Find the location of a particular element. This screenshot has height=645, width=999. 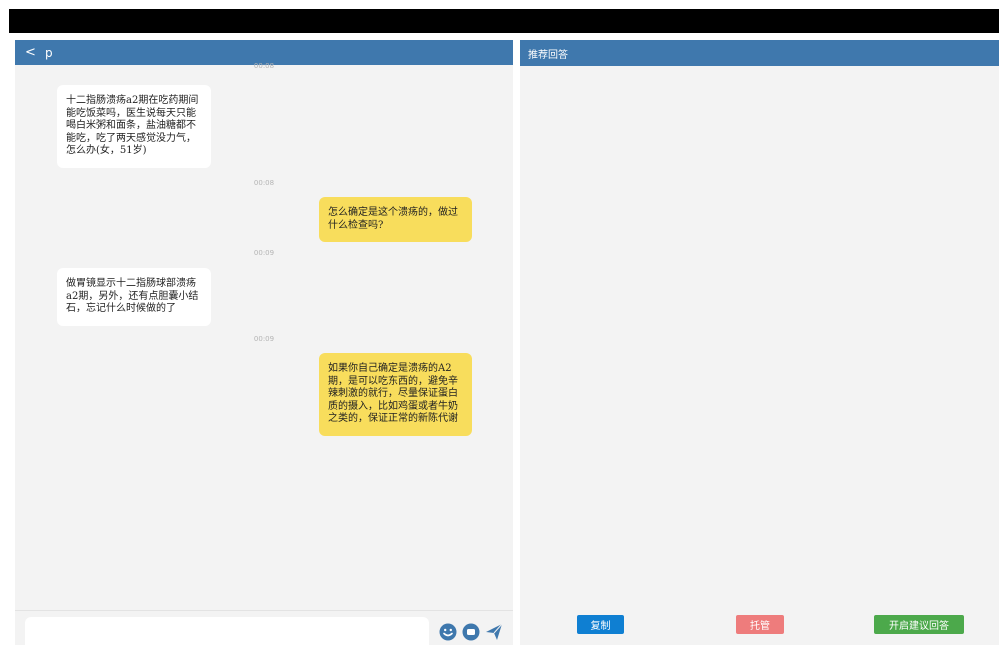

outgoing-message: 怎么确定是这个溃疡的，做过什么检查吗? is located at coordinates (395, 219).